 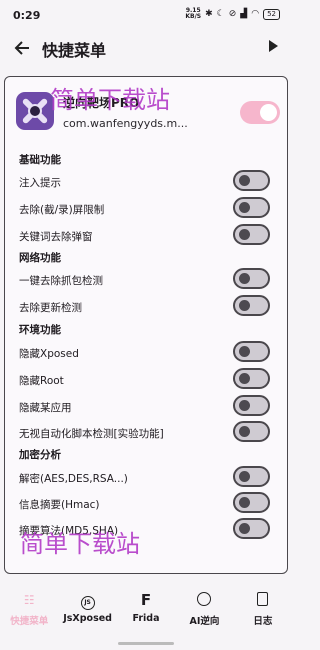 What do you see at coordinates (29, 600) in the screenshot?
I see `grid-icon: ☷` at bounding box center [29, 600].